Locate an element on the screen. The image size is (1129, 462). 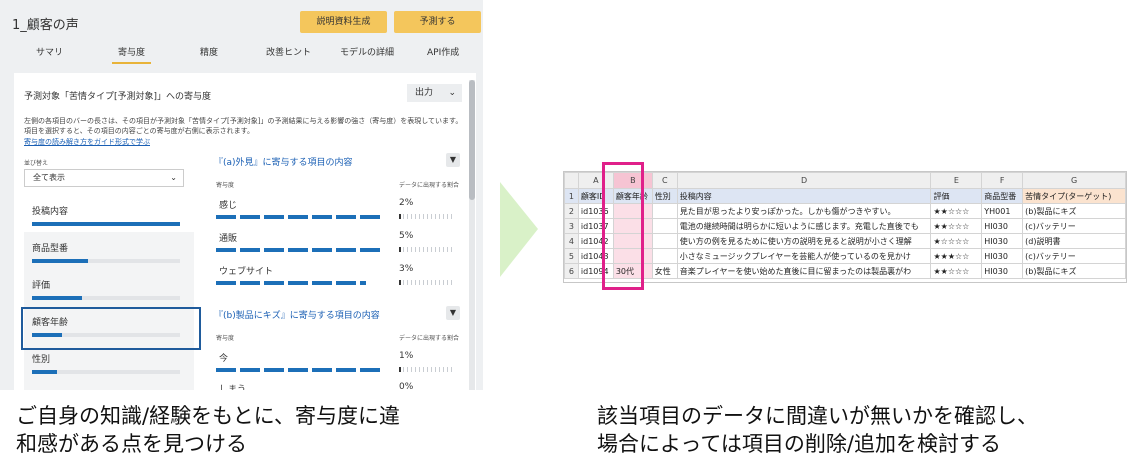
sort-value: 全て表示 is located at coordinates (49, 177).